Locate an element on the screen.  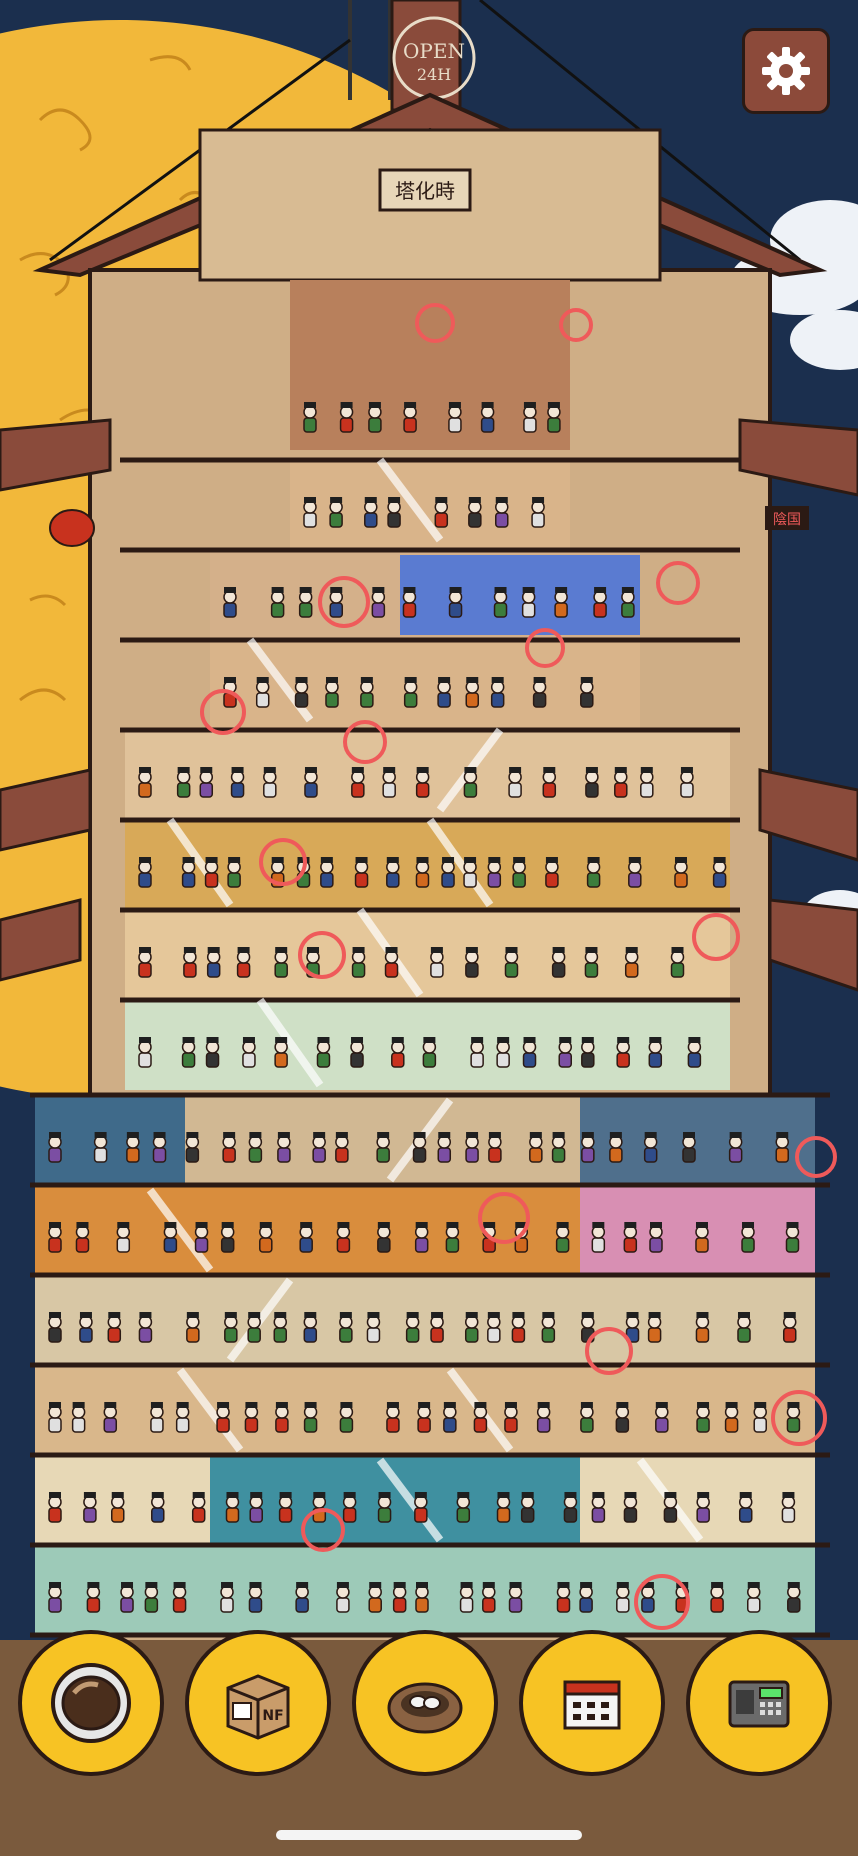
settings-button is located at coordinates (786, 71).